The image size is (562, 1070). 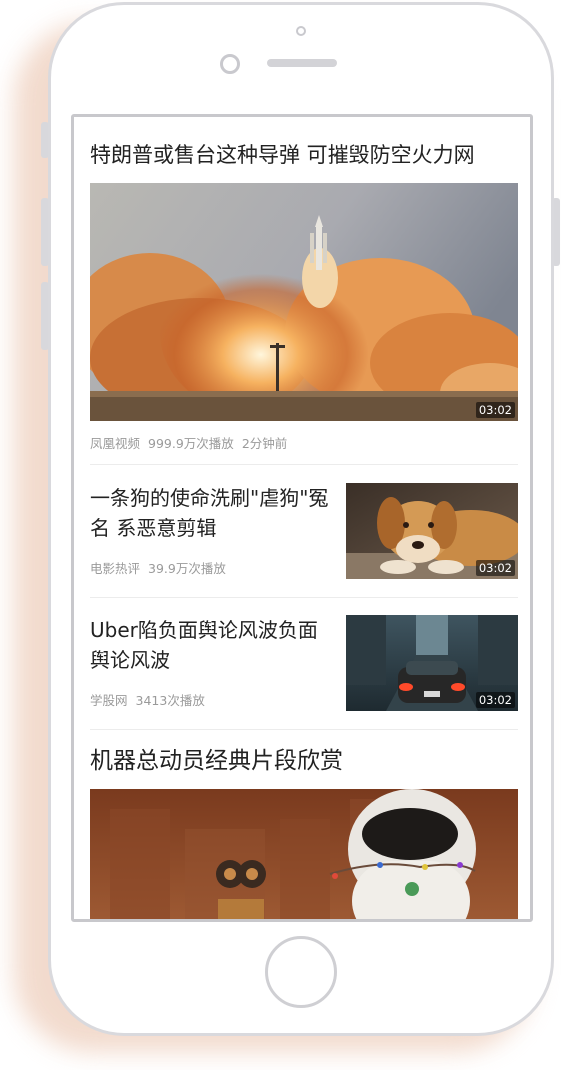 I want to click on news-meta: 凤凰视频 999.9万次播放 2分钟前, so click(x=304, y=442).